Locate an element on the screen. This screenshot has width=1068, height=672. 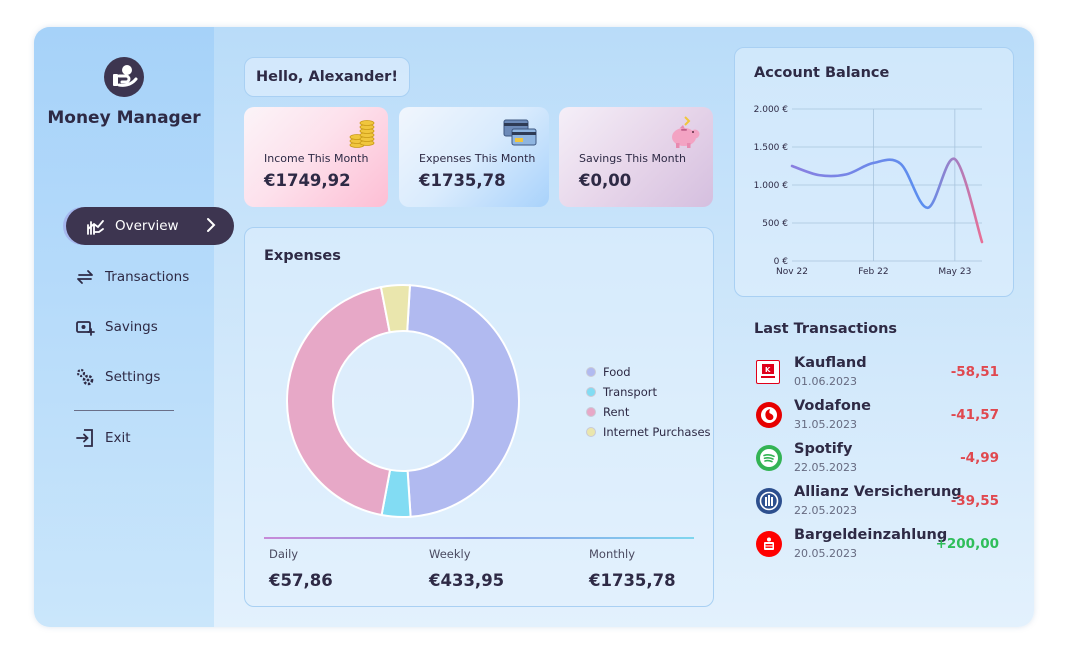
period-value: €1735,78 is located at coordinates (632, 580).